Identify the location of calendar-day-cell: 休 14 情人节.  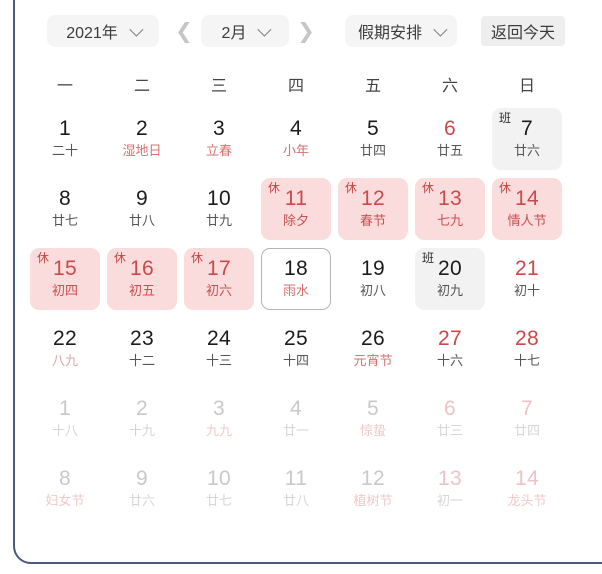
(527, 209).